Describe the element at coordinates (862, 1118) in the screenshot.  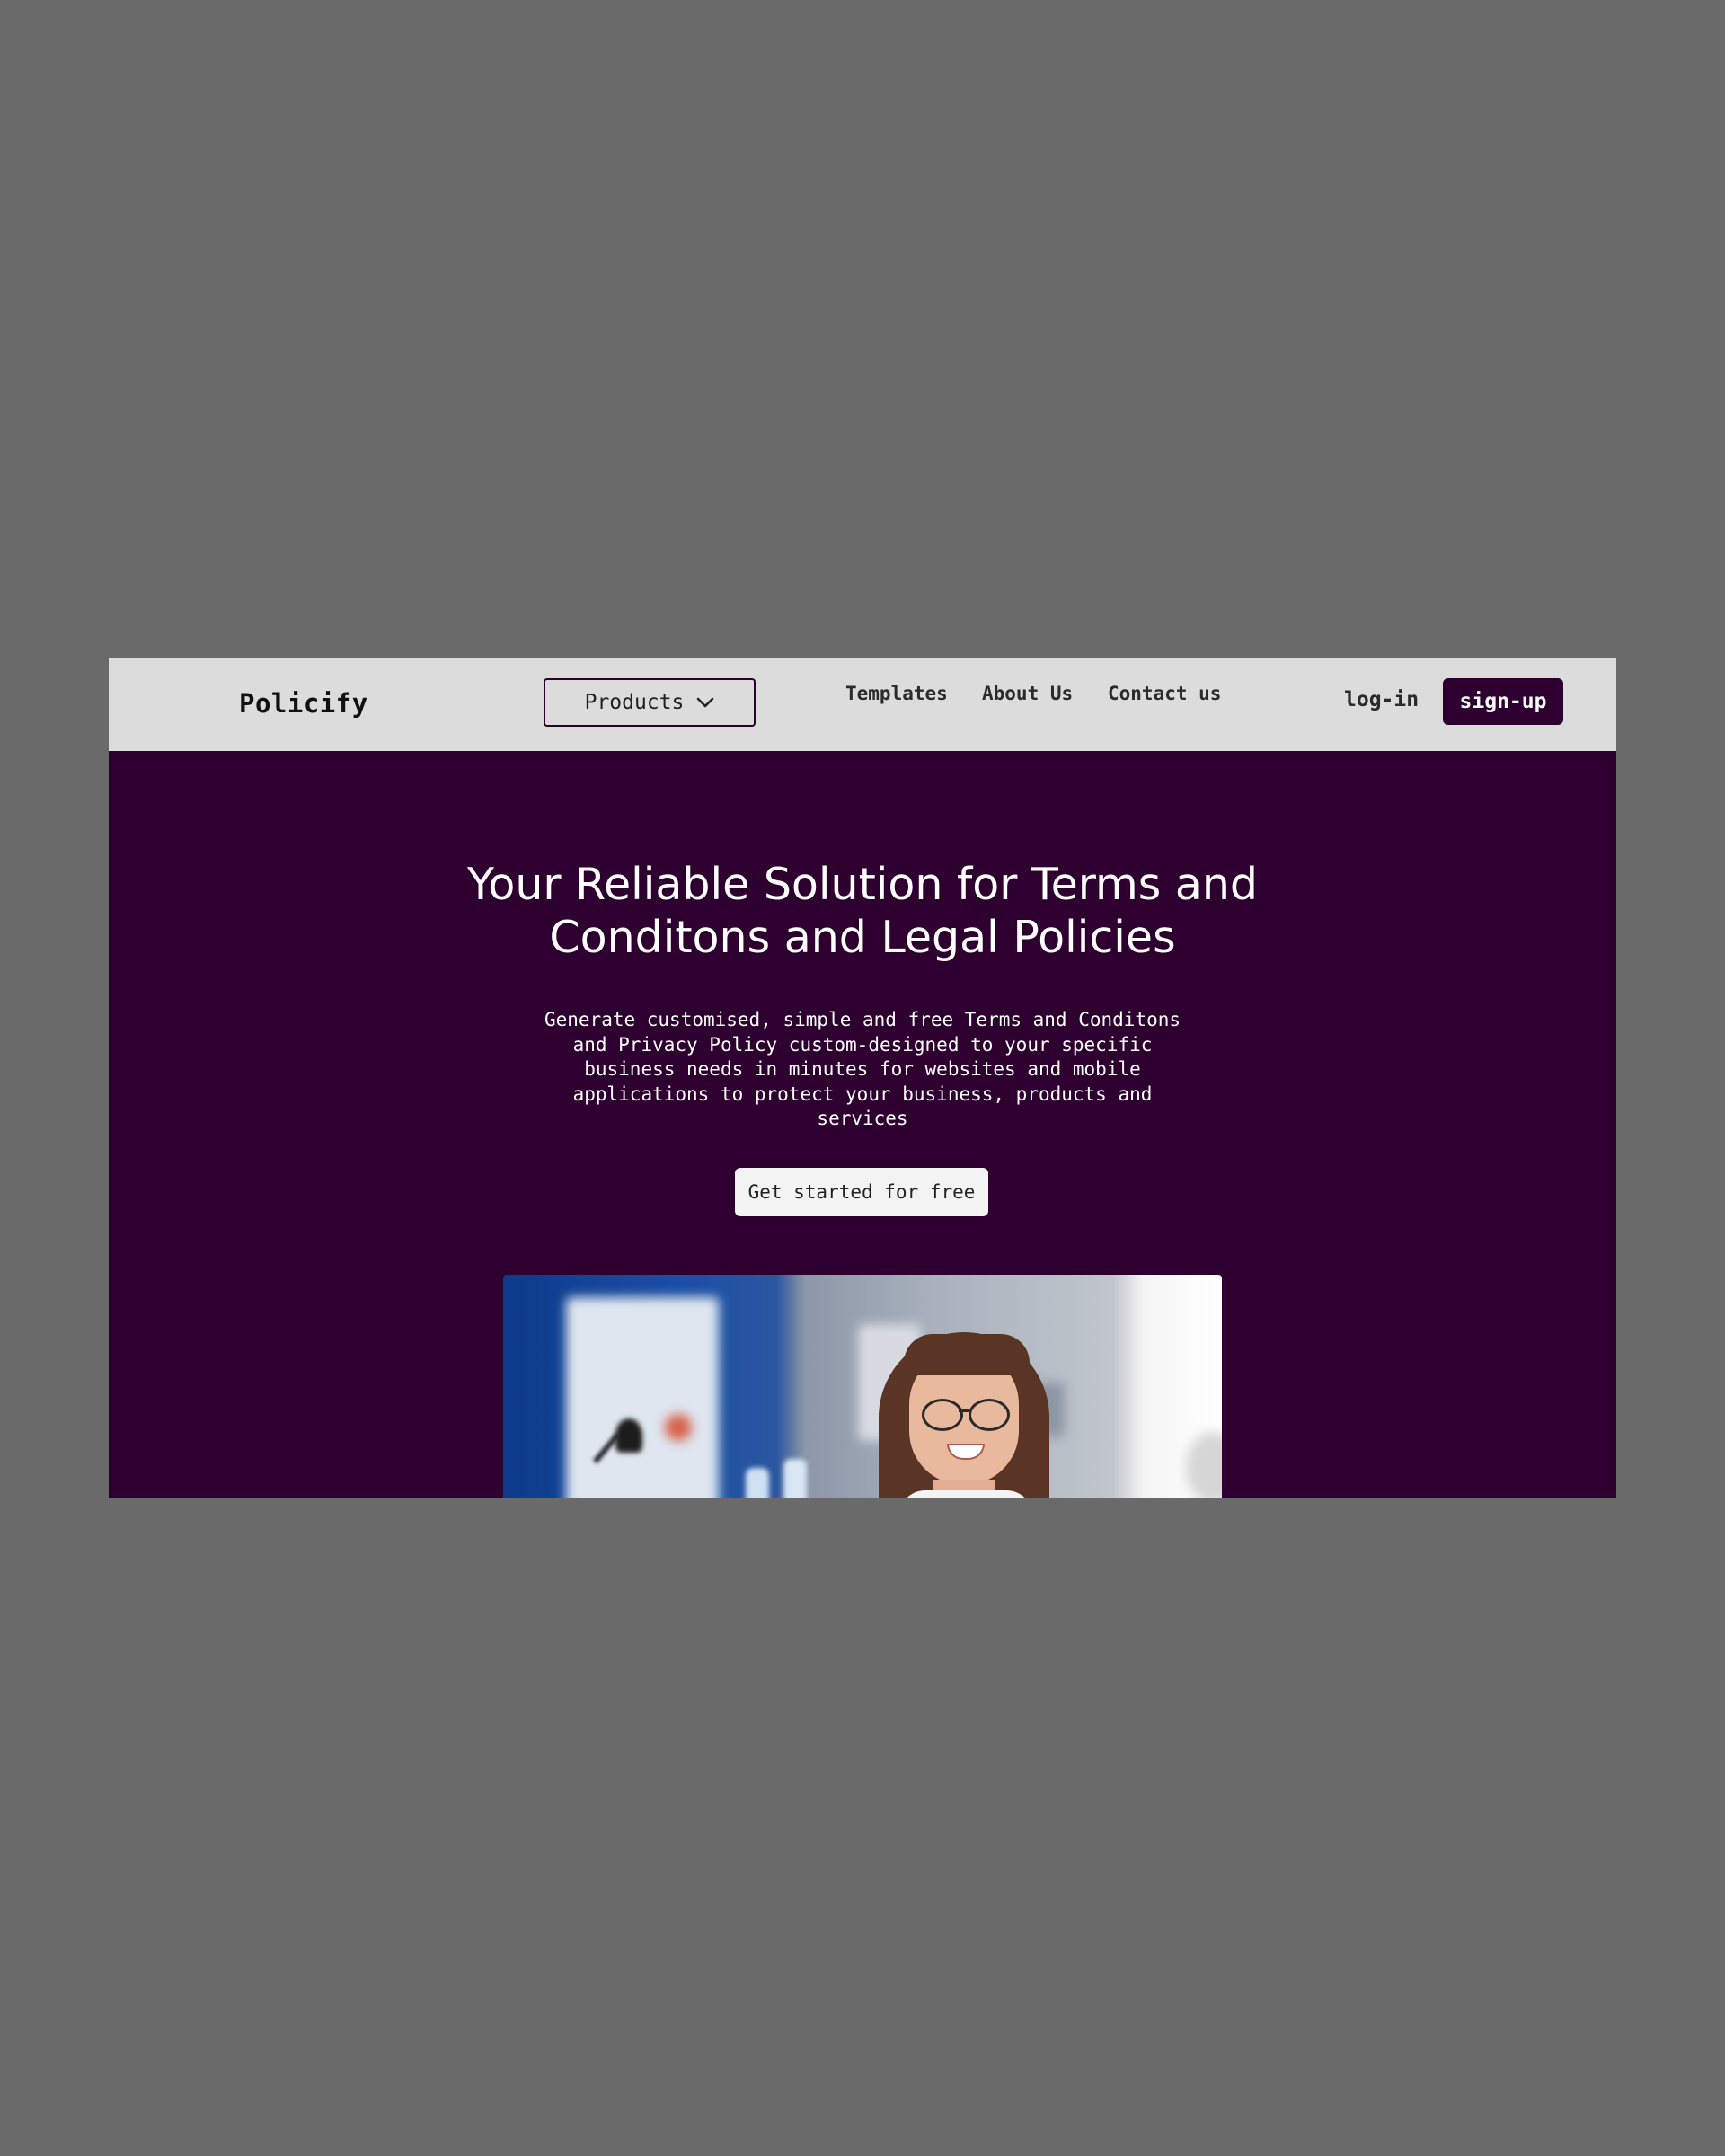
I see `hero-subtitle-line: services` at that location.